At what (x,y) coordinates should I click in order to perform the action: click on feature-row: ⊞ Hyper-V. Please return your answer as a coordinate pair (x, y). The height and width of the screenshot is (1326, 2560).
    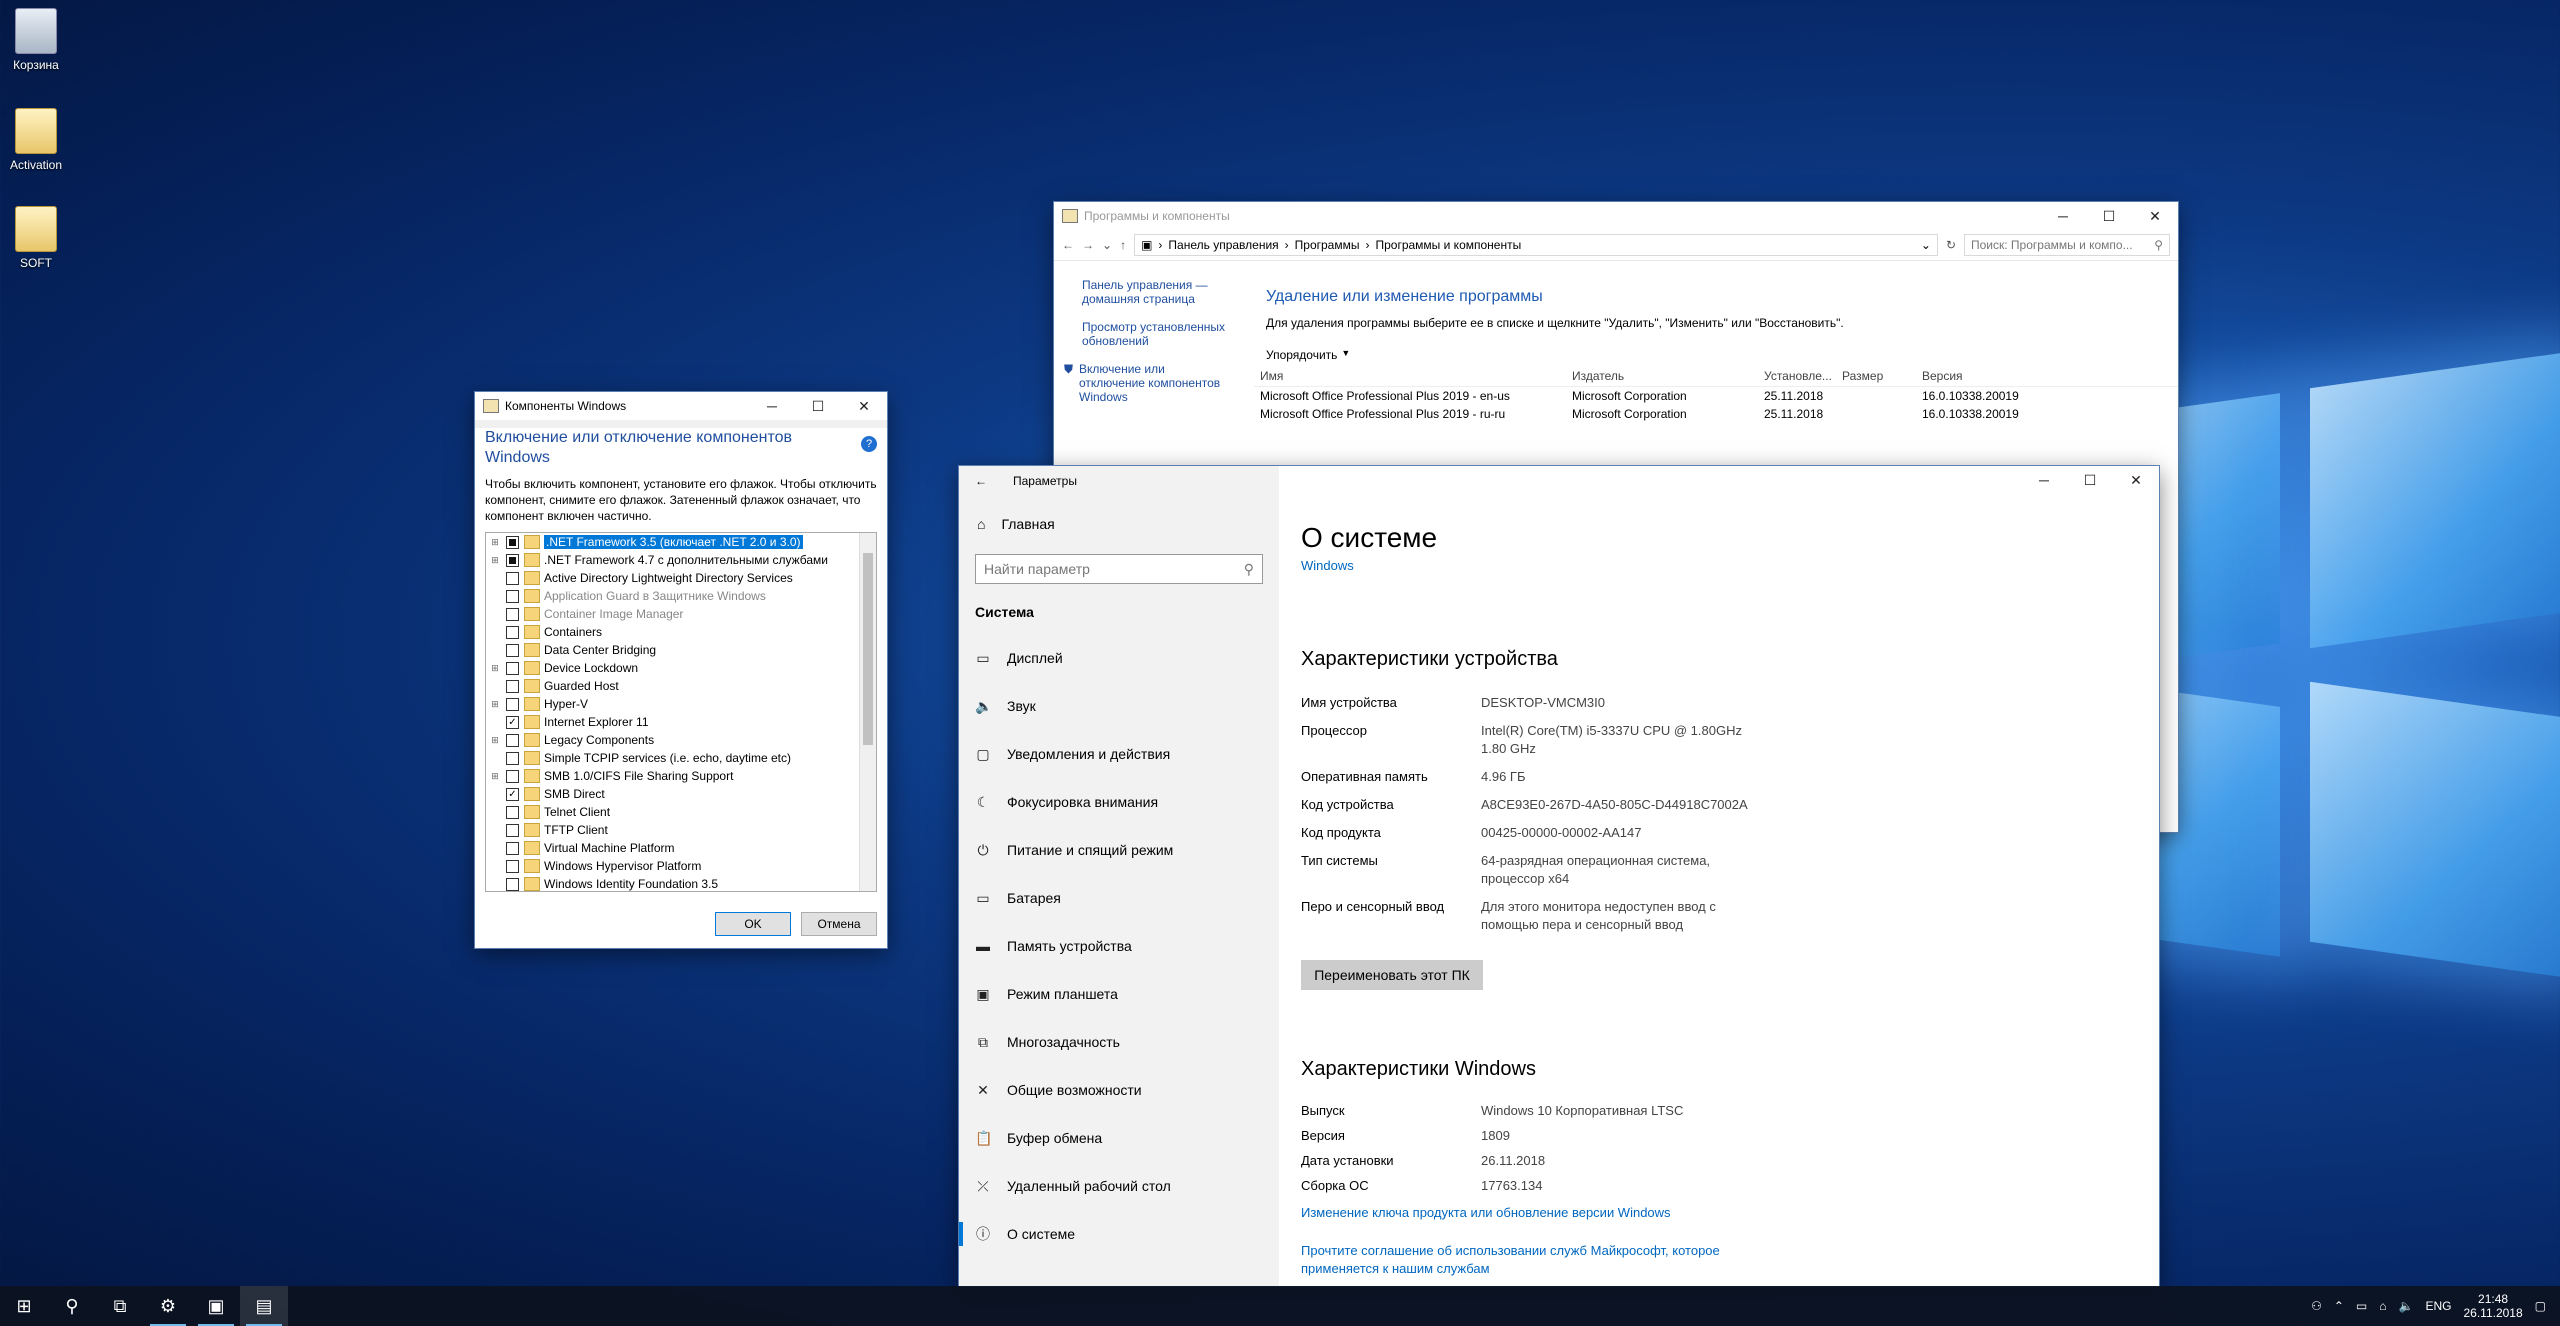
    Looking at the image, I should click on (681, 704).